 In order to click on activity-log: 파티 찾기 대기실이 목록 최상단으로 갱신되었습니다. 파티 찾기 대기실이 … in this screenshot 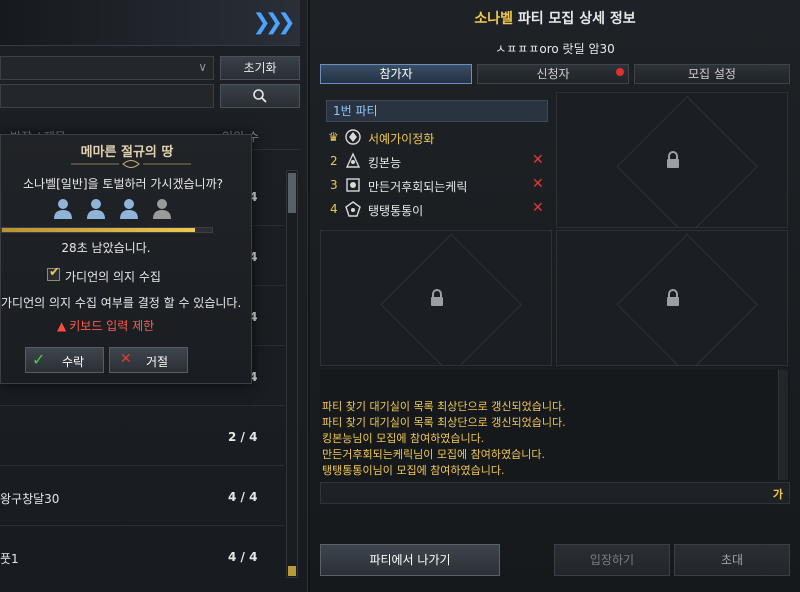, I will do `click(555, 425)`.